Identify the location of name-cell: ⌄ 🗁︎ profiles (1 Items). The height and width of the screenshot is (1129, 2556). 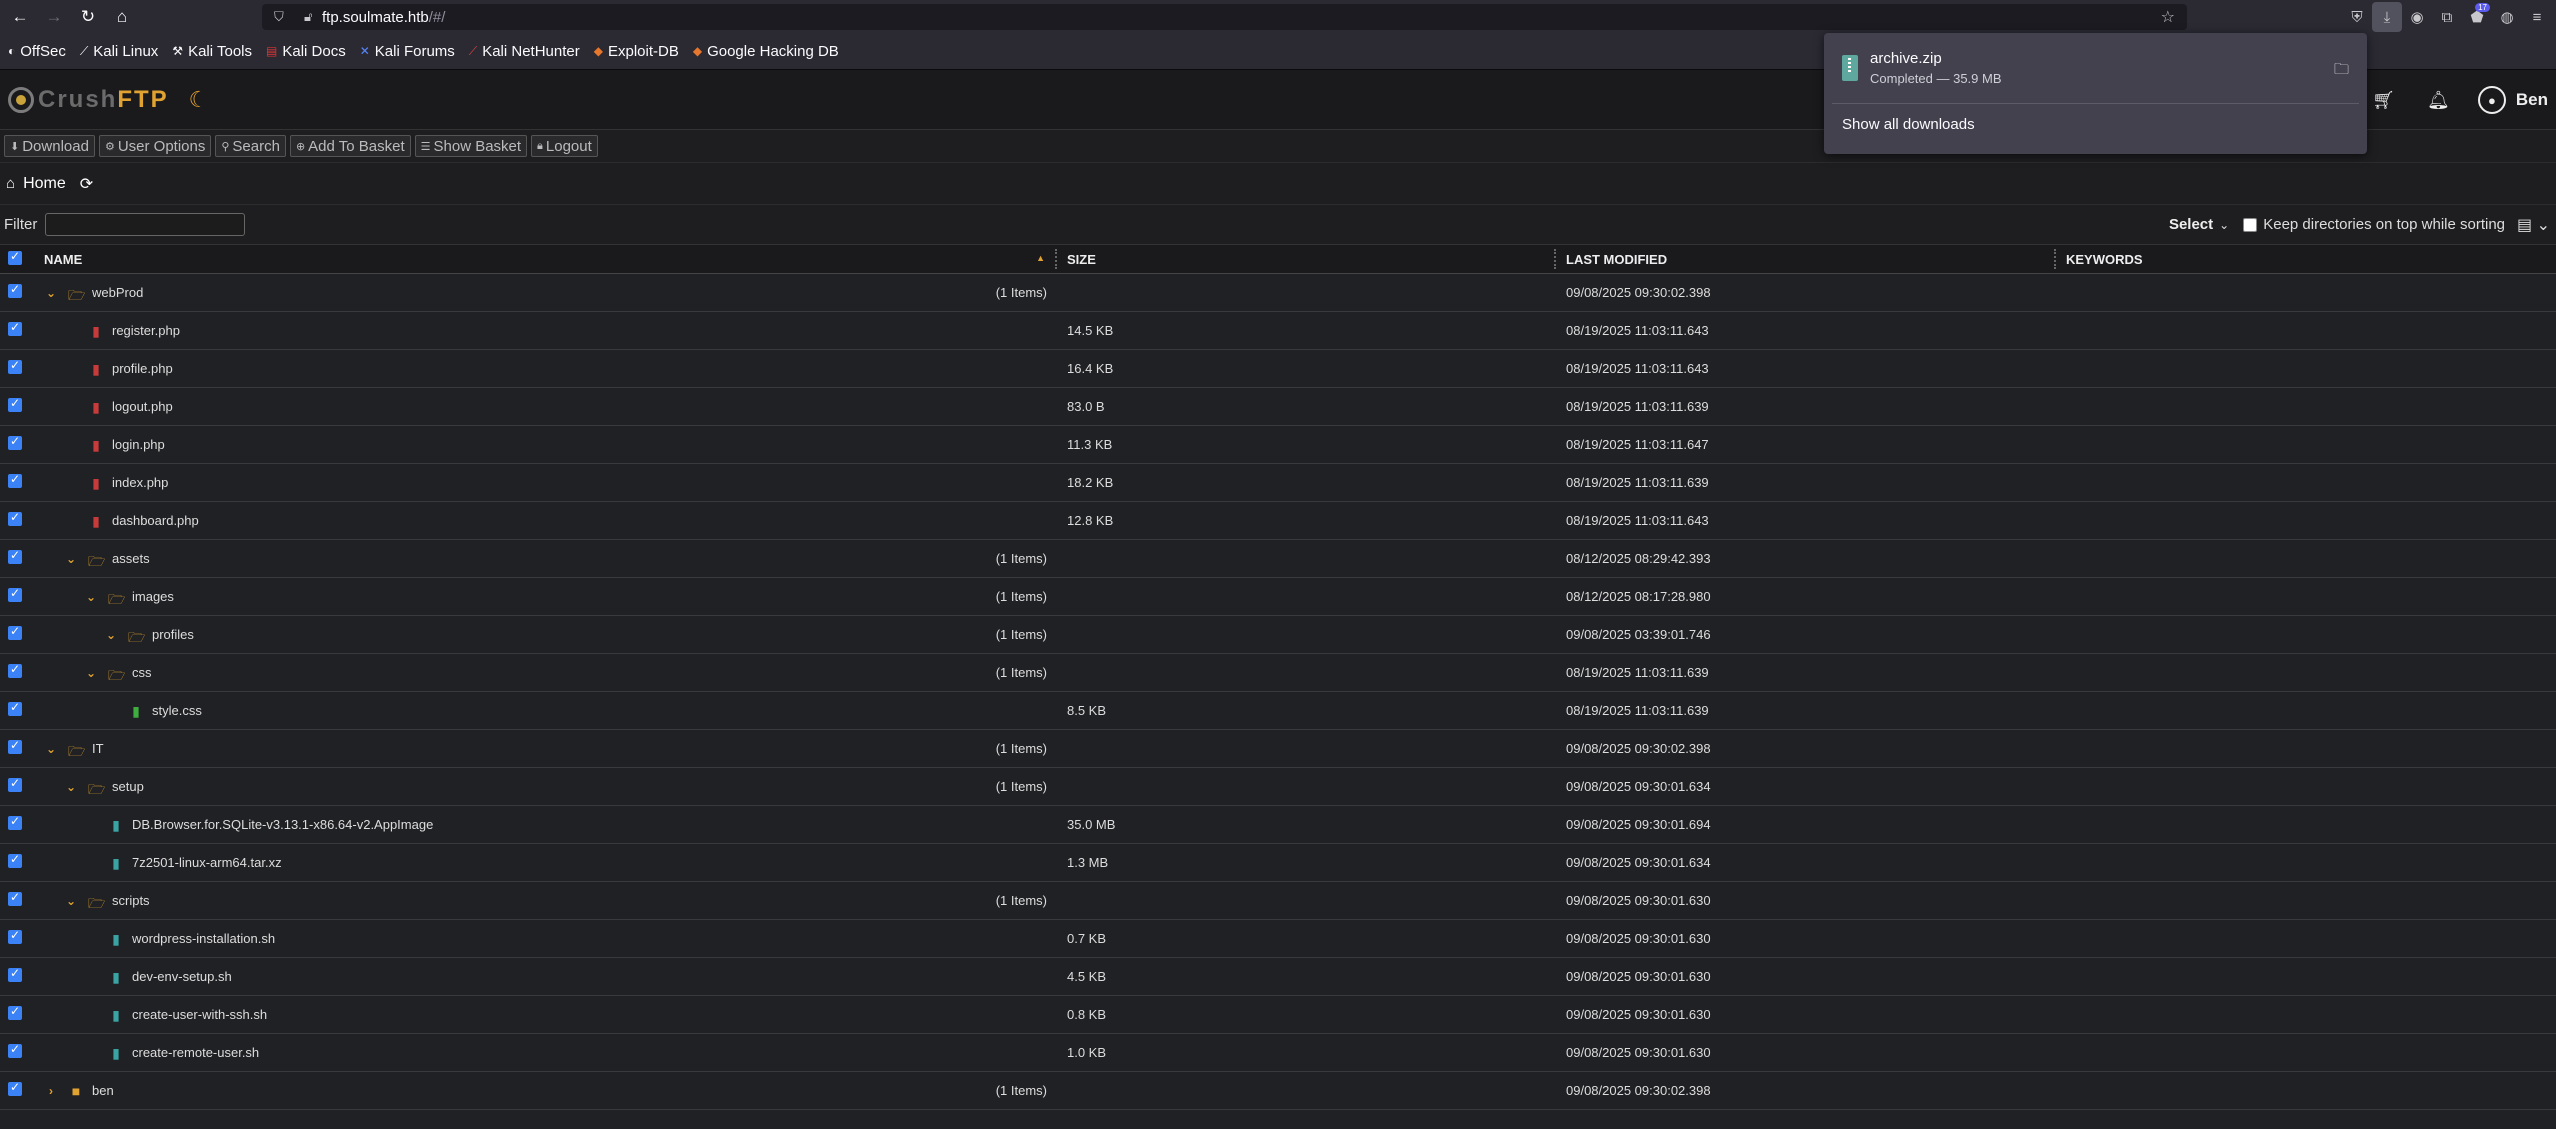
(545, 634).